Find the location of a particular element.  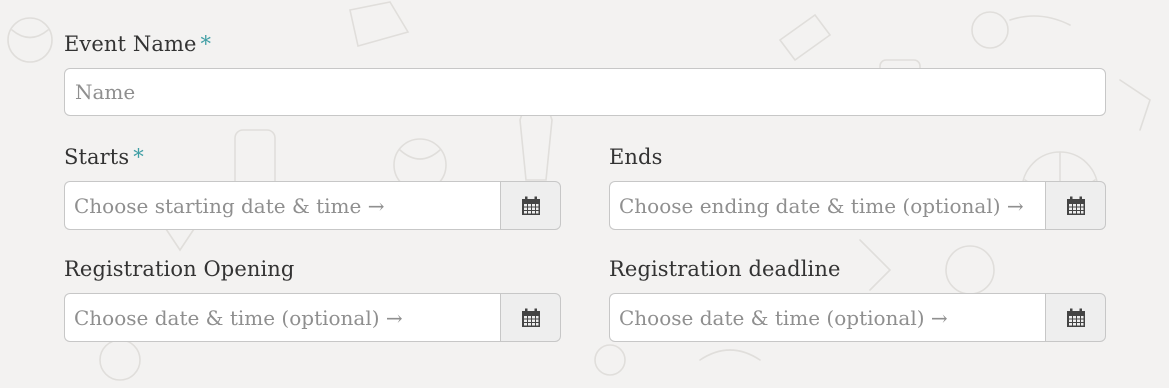

registration-opening-label: Registration Opening is located at coordinates (179, 269).